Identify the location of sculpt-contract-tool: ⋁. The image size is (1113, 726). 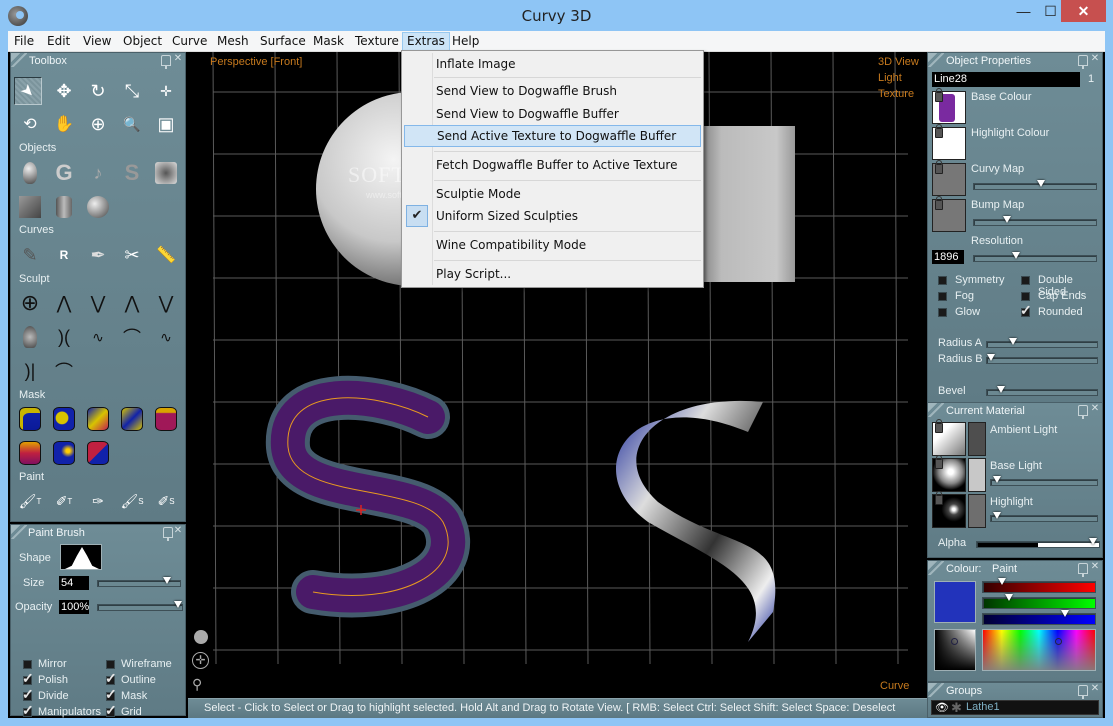
(166, 303).